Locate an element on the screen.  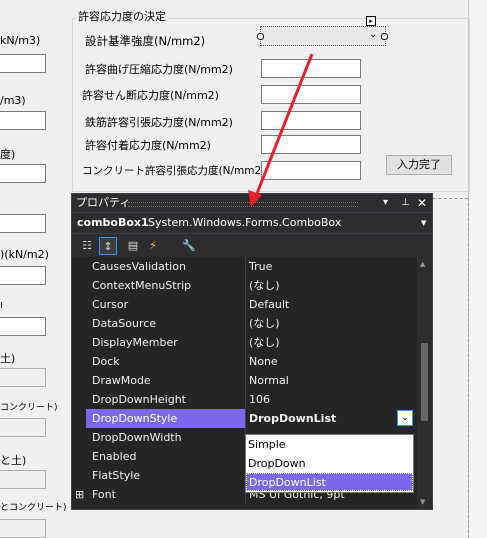
arrow-line is located at coordinates (284, 125).